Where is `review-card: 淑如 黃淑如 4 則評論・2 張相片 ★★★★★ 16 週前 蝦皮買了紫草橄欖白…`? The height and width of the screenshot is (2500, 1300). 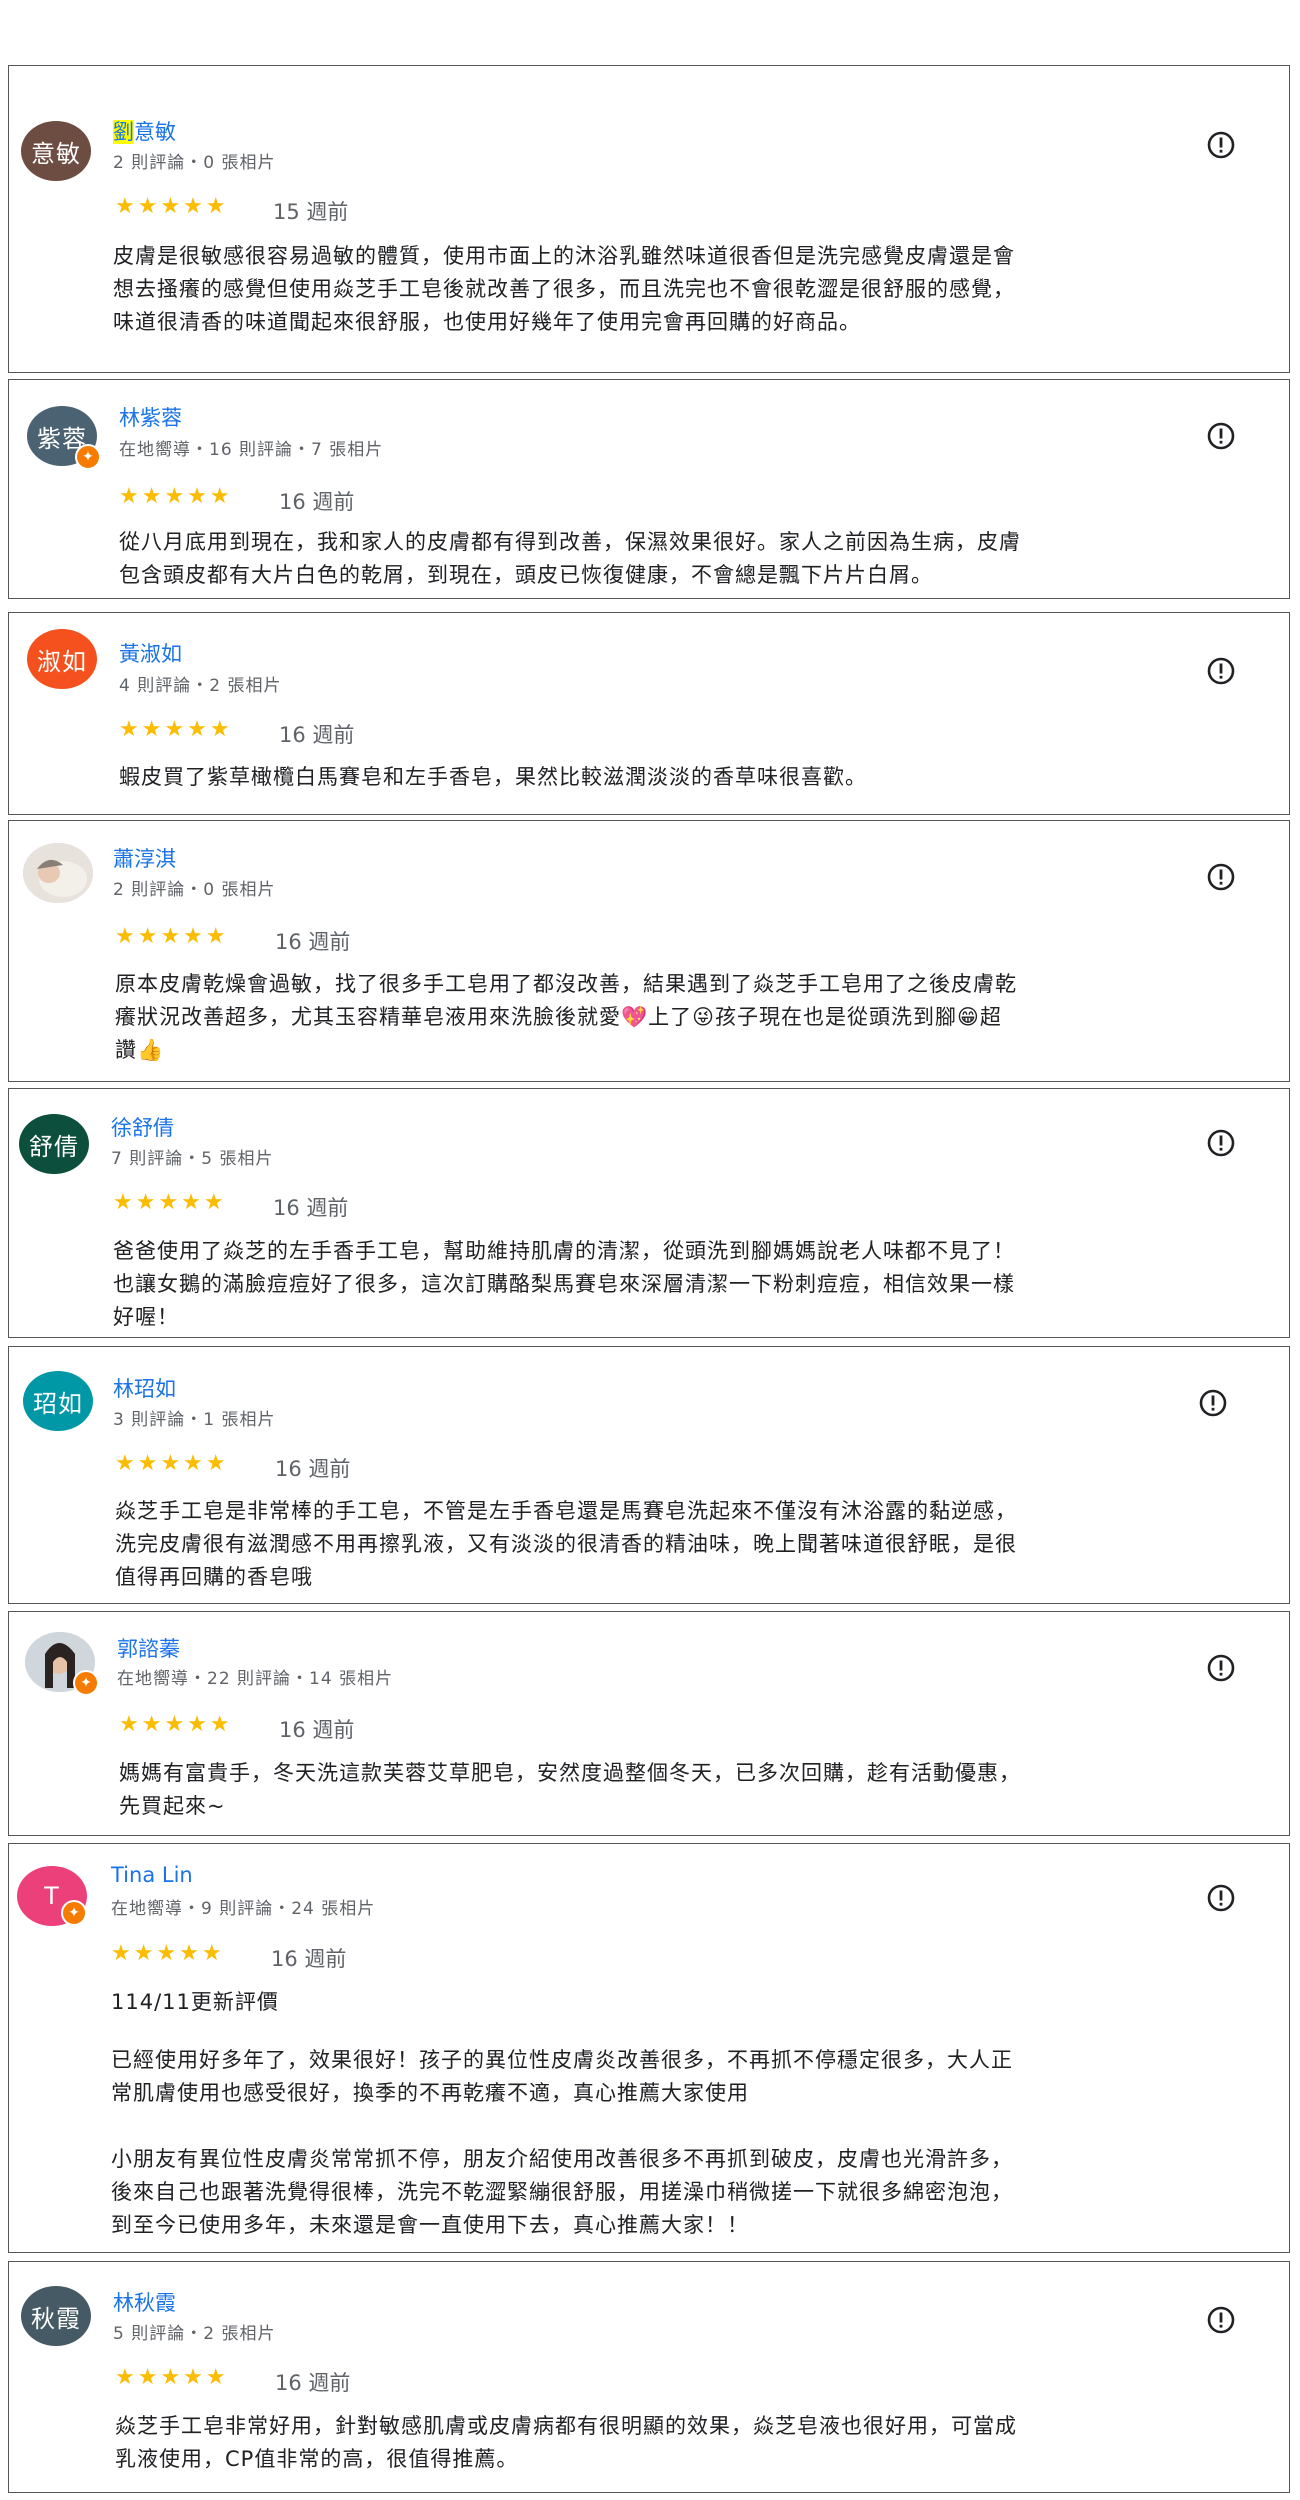
review-card: 淑如 黃淑如 4 則評論・2 張相片 ★★★★★ 16 週前 蝦皮買了紫草橄欖白… is located at coordinates (649, 713).